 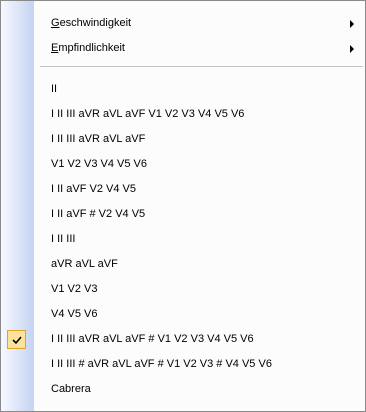 I want to click on menu-item-lead-layout: V1 V2 V3 V4 V5 V6, so click(x=183, y=165).